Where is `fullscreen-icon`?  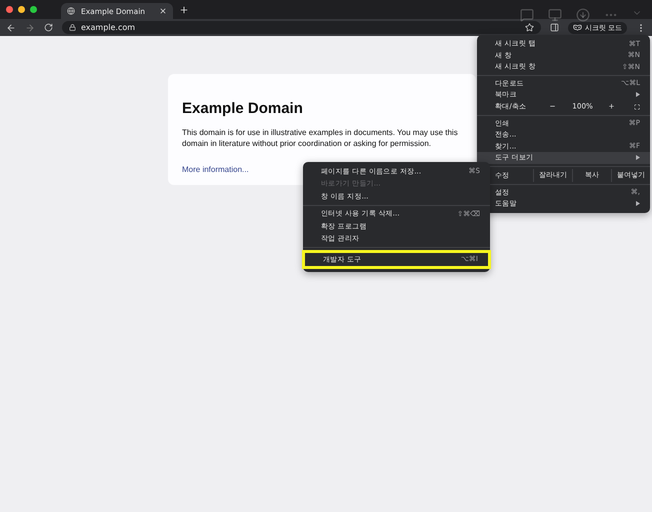 fullscreen-icon is located at coordinates (637, 106).